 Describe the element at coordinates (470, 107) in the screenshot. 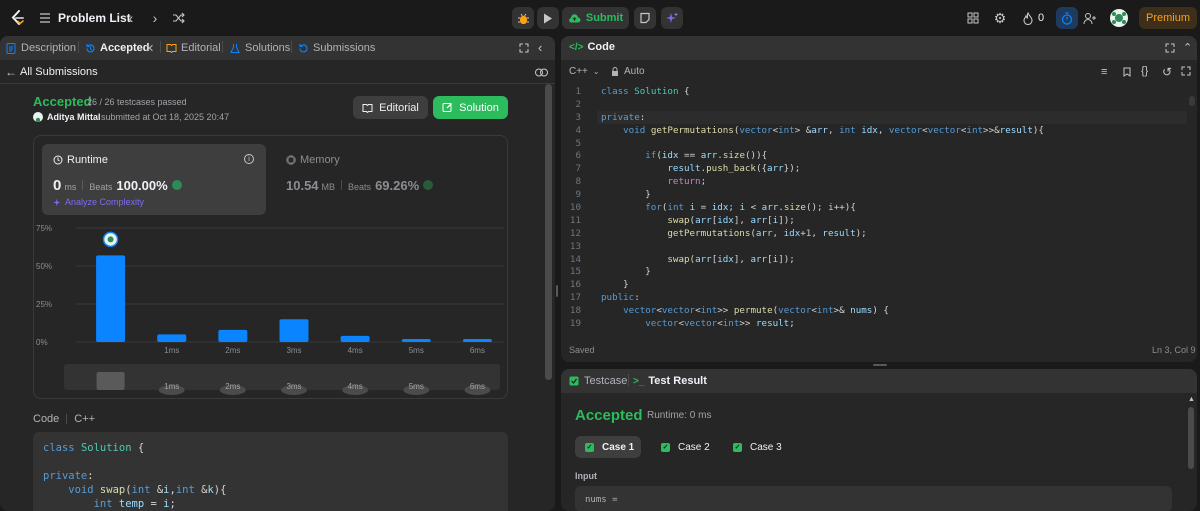

I see `solution-button: Solution` at that location.